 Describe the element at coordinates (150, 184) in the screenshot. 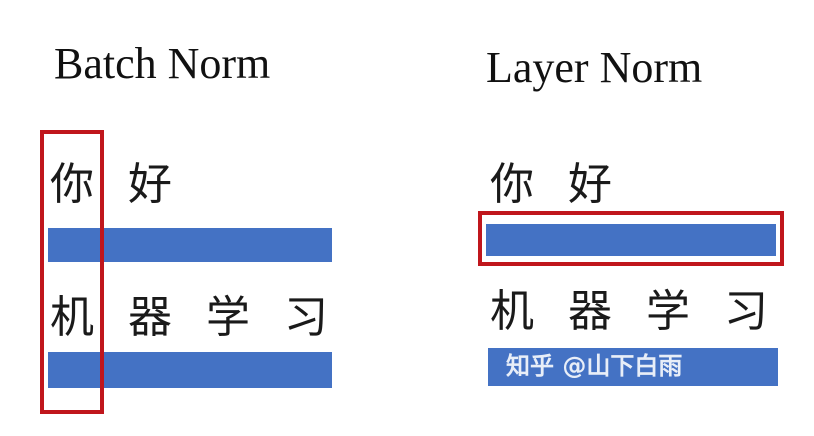

I see `batch-norm-token-hao: 好` at that location.